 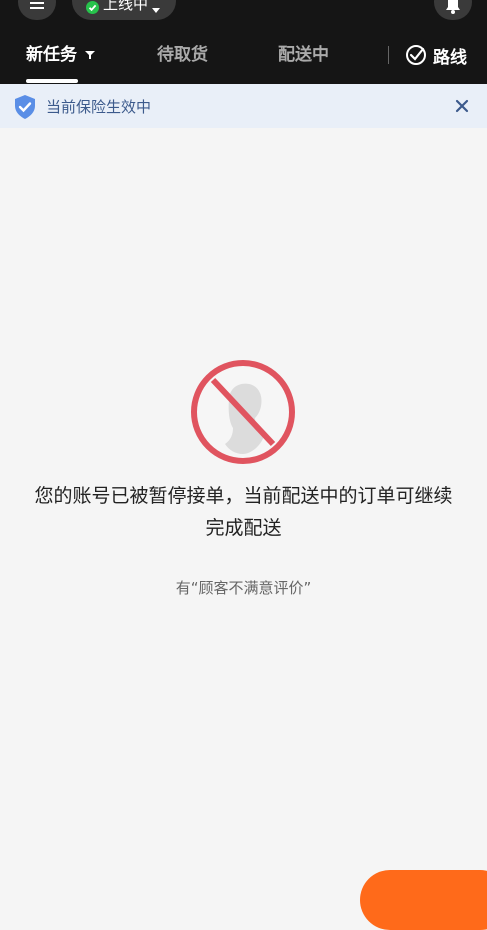 I want to click on menu-button, so click(x=37, y=10).